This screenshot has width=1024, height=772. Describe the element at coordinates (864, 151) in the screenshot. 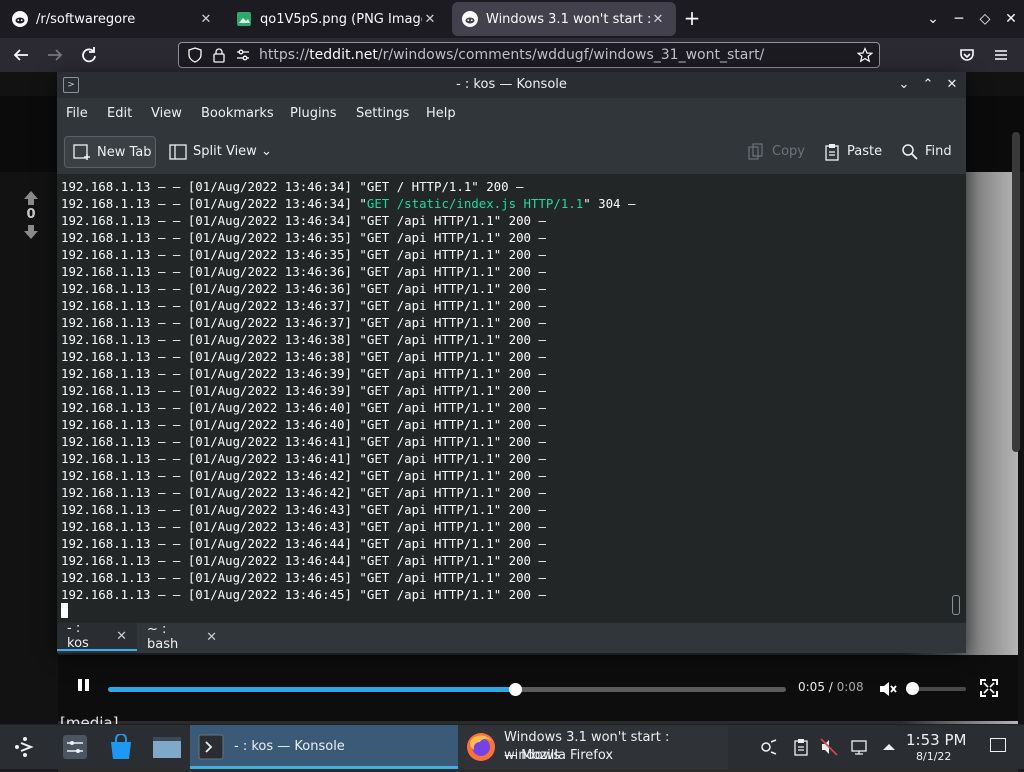

I see `paste-button: Paste` at that location.